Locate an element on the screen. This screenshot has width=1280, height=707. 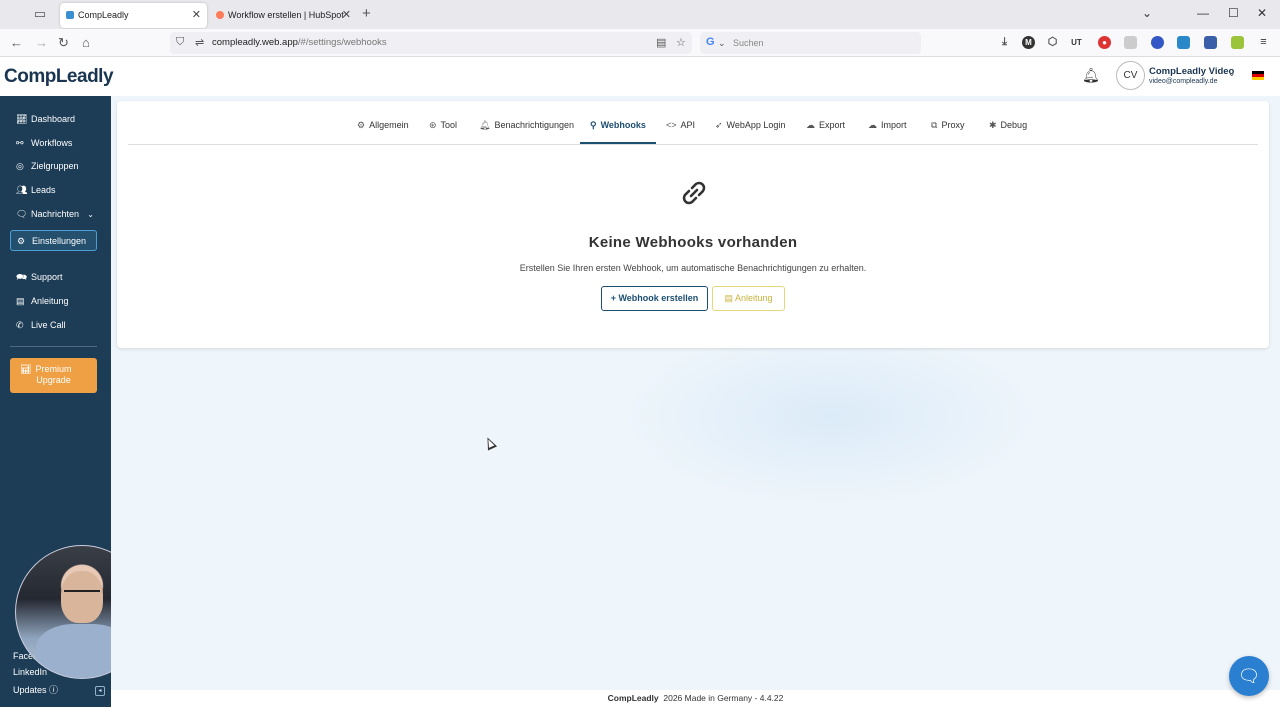
download-icon: ⤓ is located at coordinates (1004, 42).